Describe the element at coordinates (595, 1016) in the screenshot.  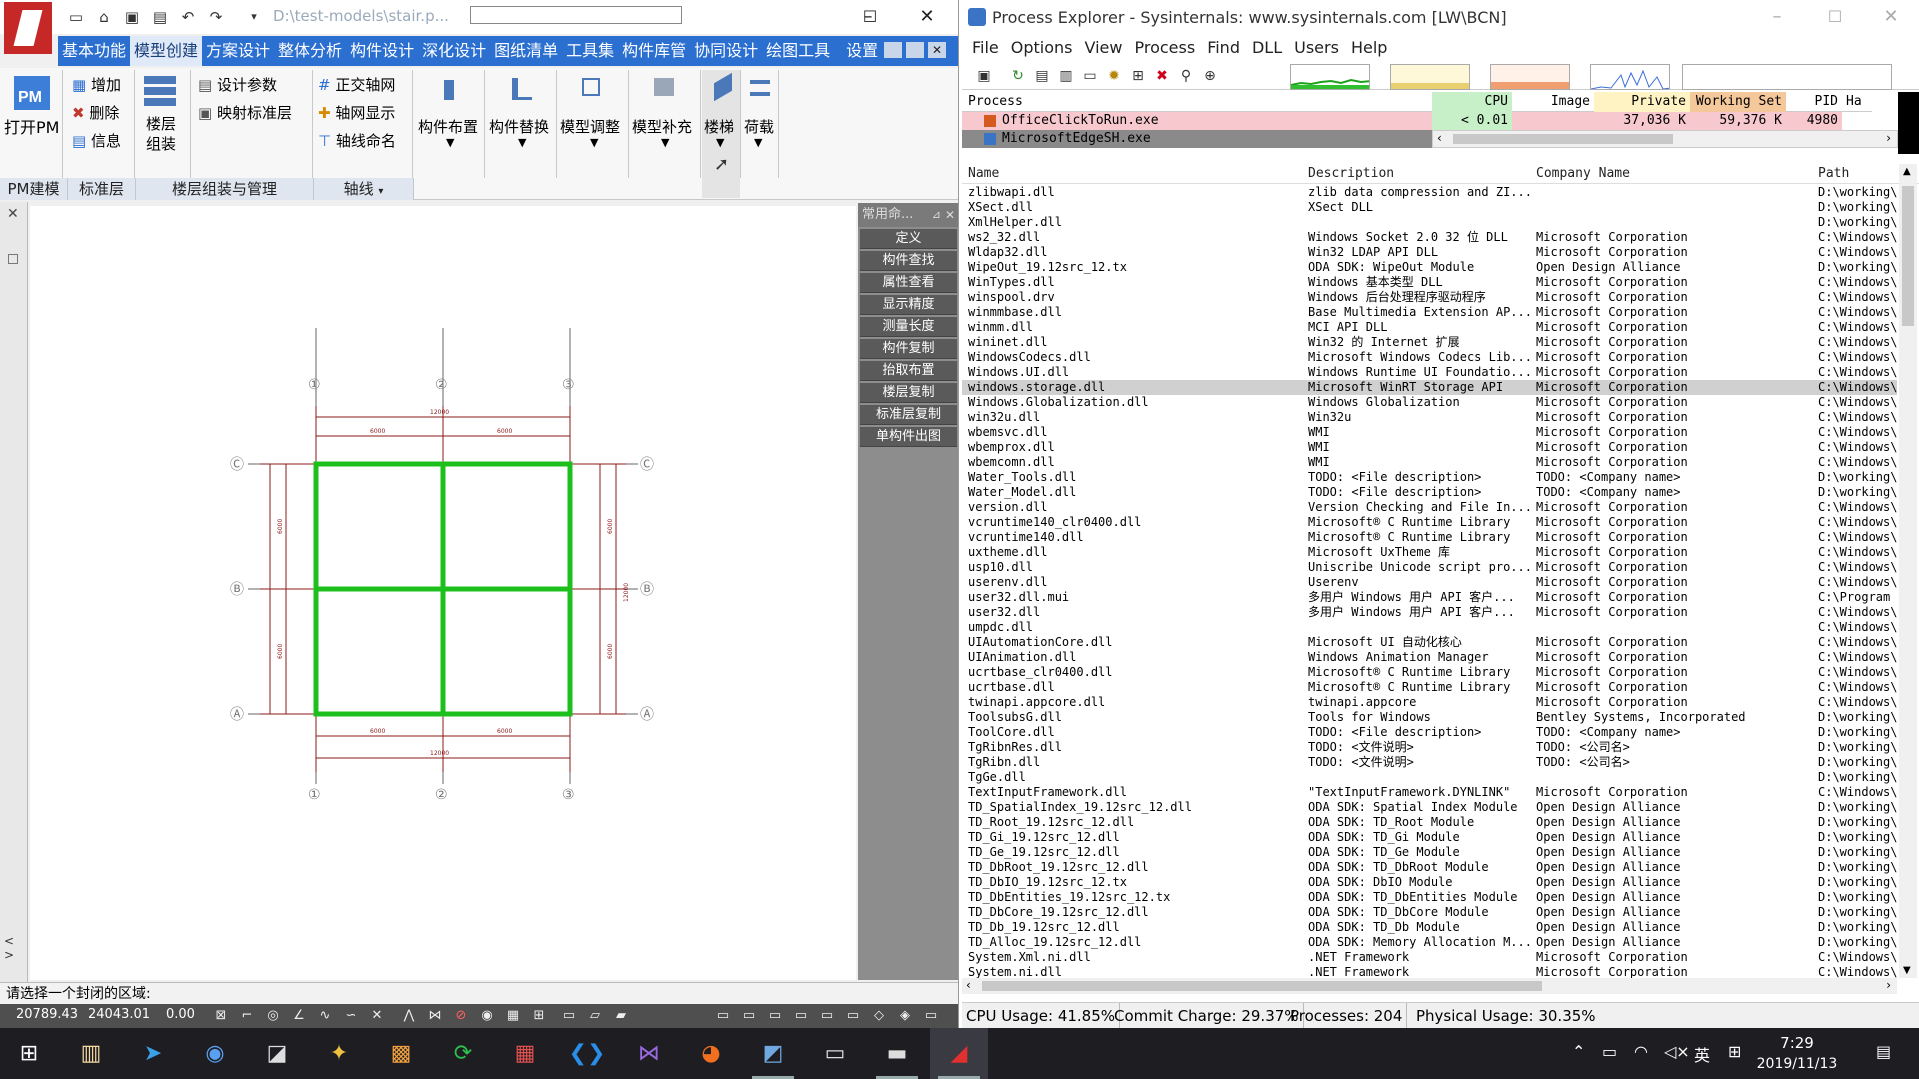
I see `view-2-icon: ▱` at that location.